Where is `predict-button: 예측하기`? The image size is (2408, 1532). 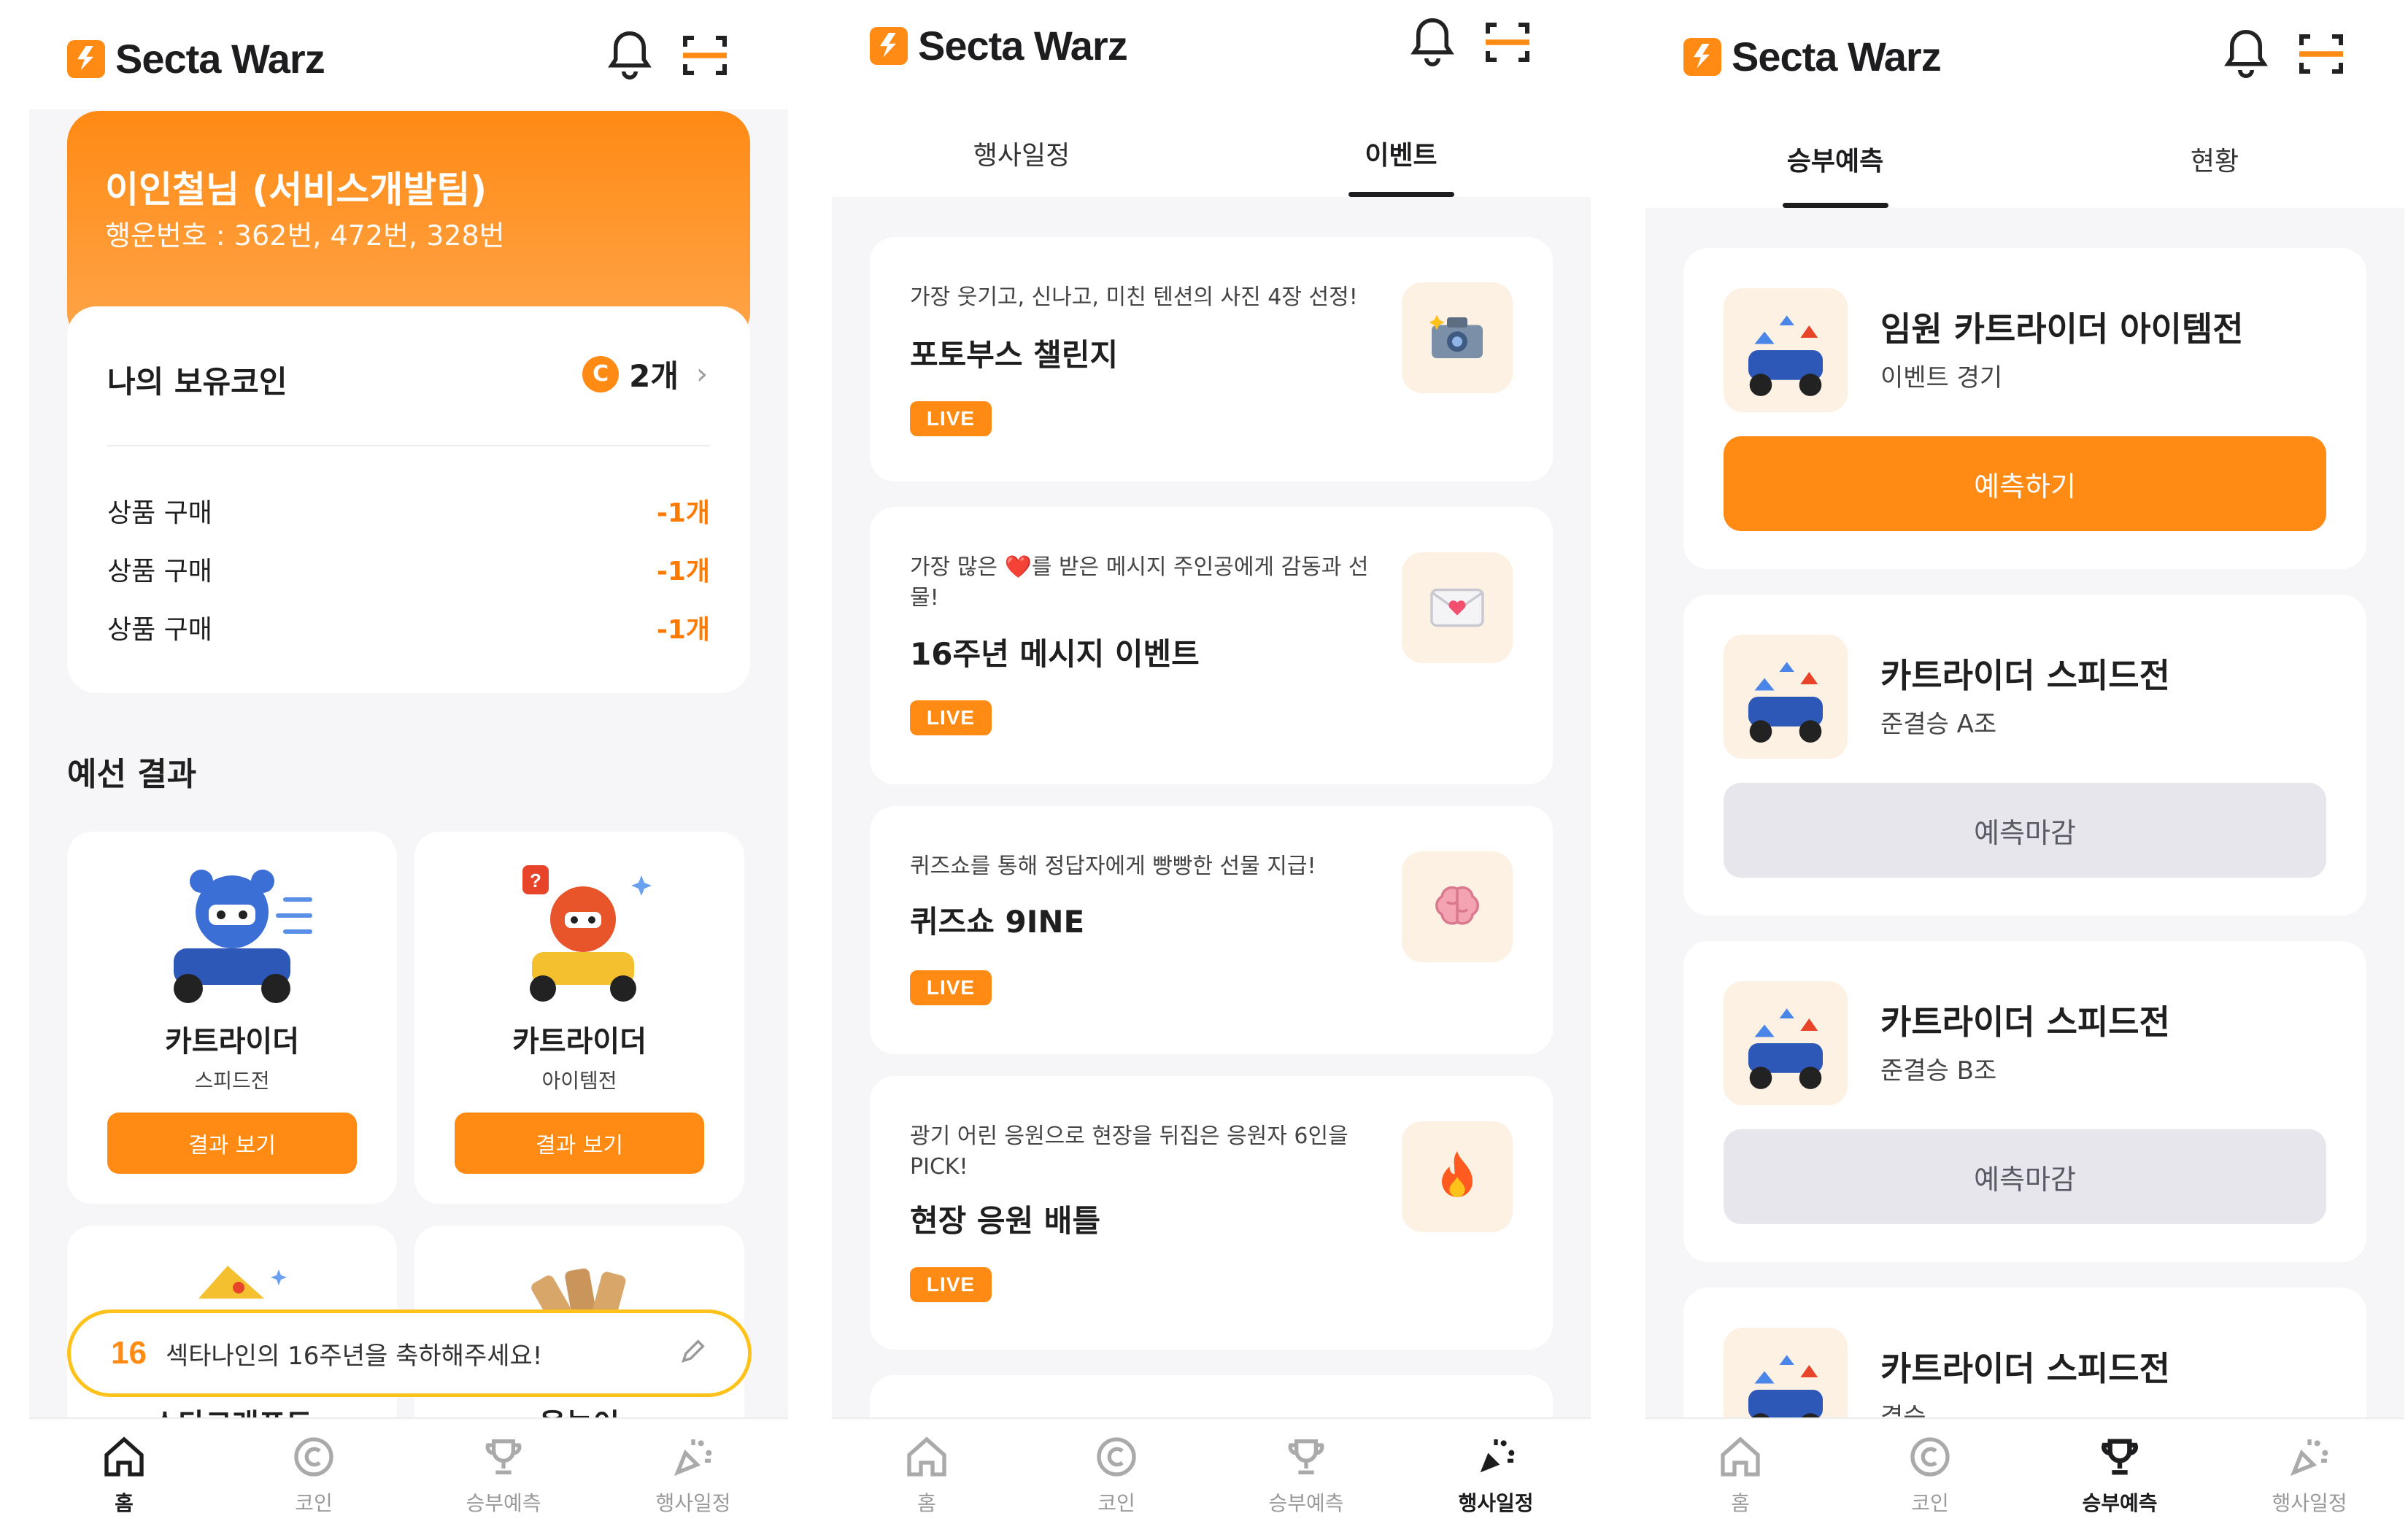
predict-button: 예측하기 is located at coordinates (2025, 483).